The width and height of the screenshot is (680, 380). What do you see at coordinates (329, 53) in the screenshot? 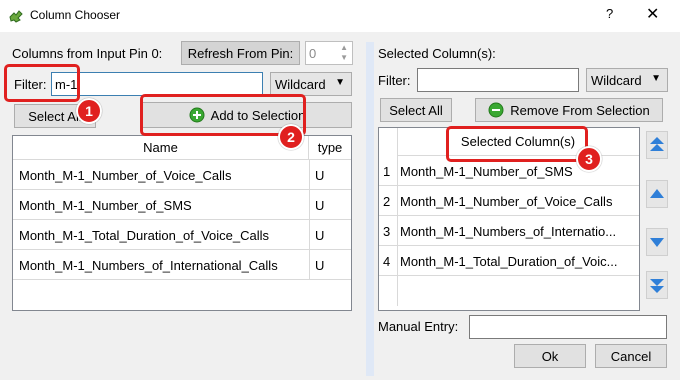
I see `pin-spinner: 0 ▲ ▼` at bounding box center [329, 53].